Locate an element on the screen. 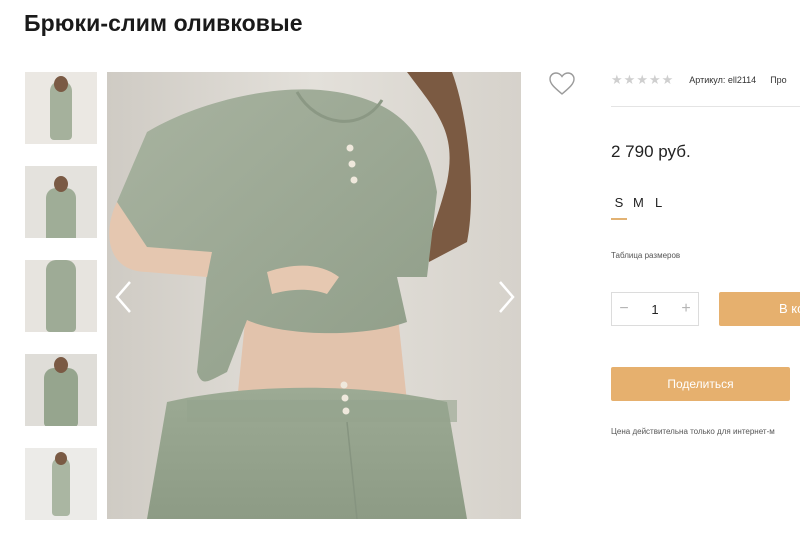 The height and width of the screenshot is (542, 800). gallery-next-button is located at coordinates (506, 297).